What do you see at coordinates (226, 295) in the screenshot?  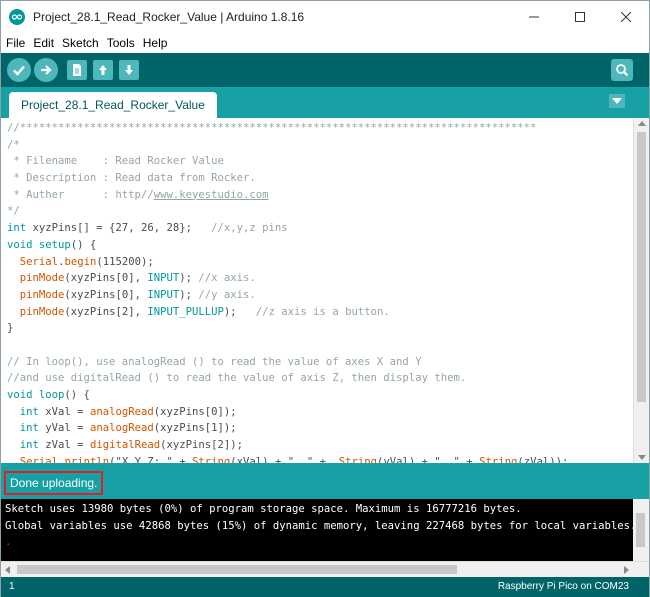 I see `code-token: //y axis.` at bounding box center [226, 295].